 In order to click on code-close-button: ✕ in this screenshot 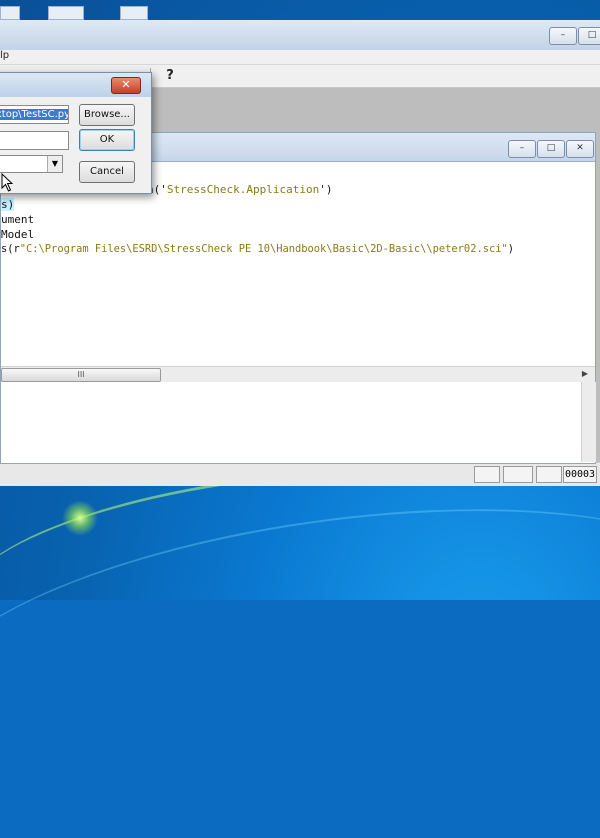, I will do `click(580, 149)`.